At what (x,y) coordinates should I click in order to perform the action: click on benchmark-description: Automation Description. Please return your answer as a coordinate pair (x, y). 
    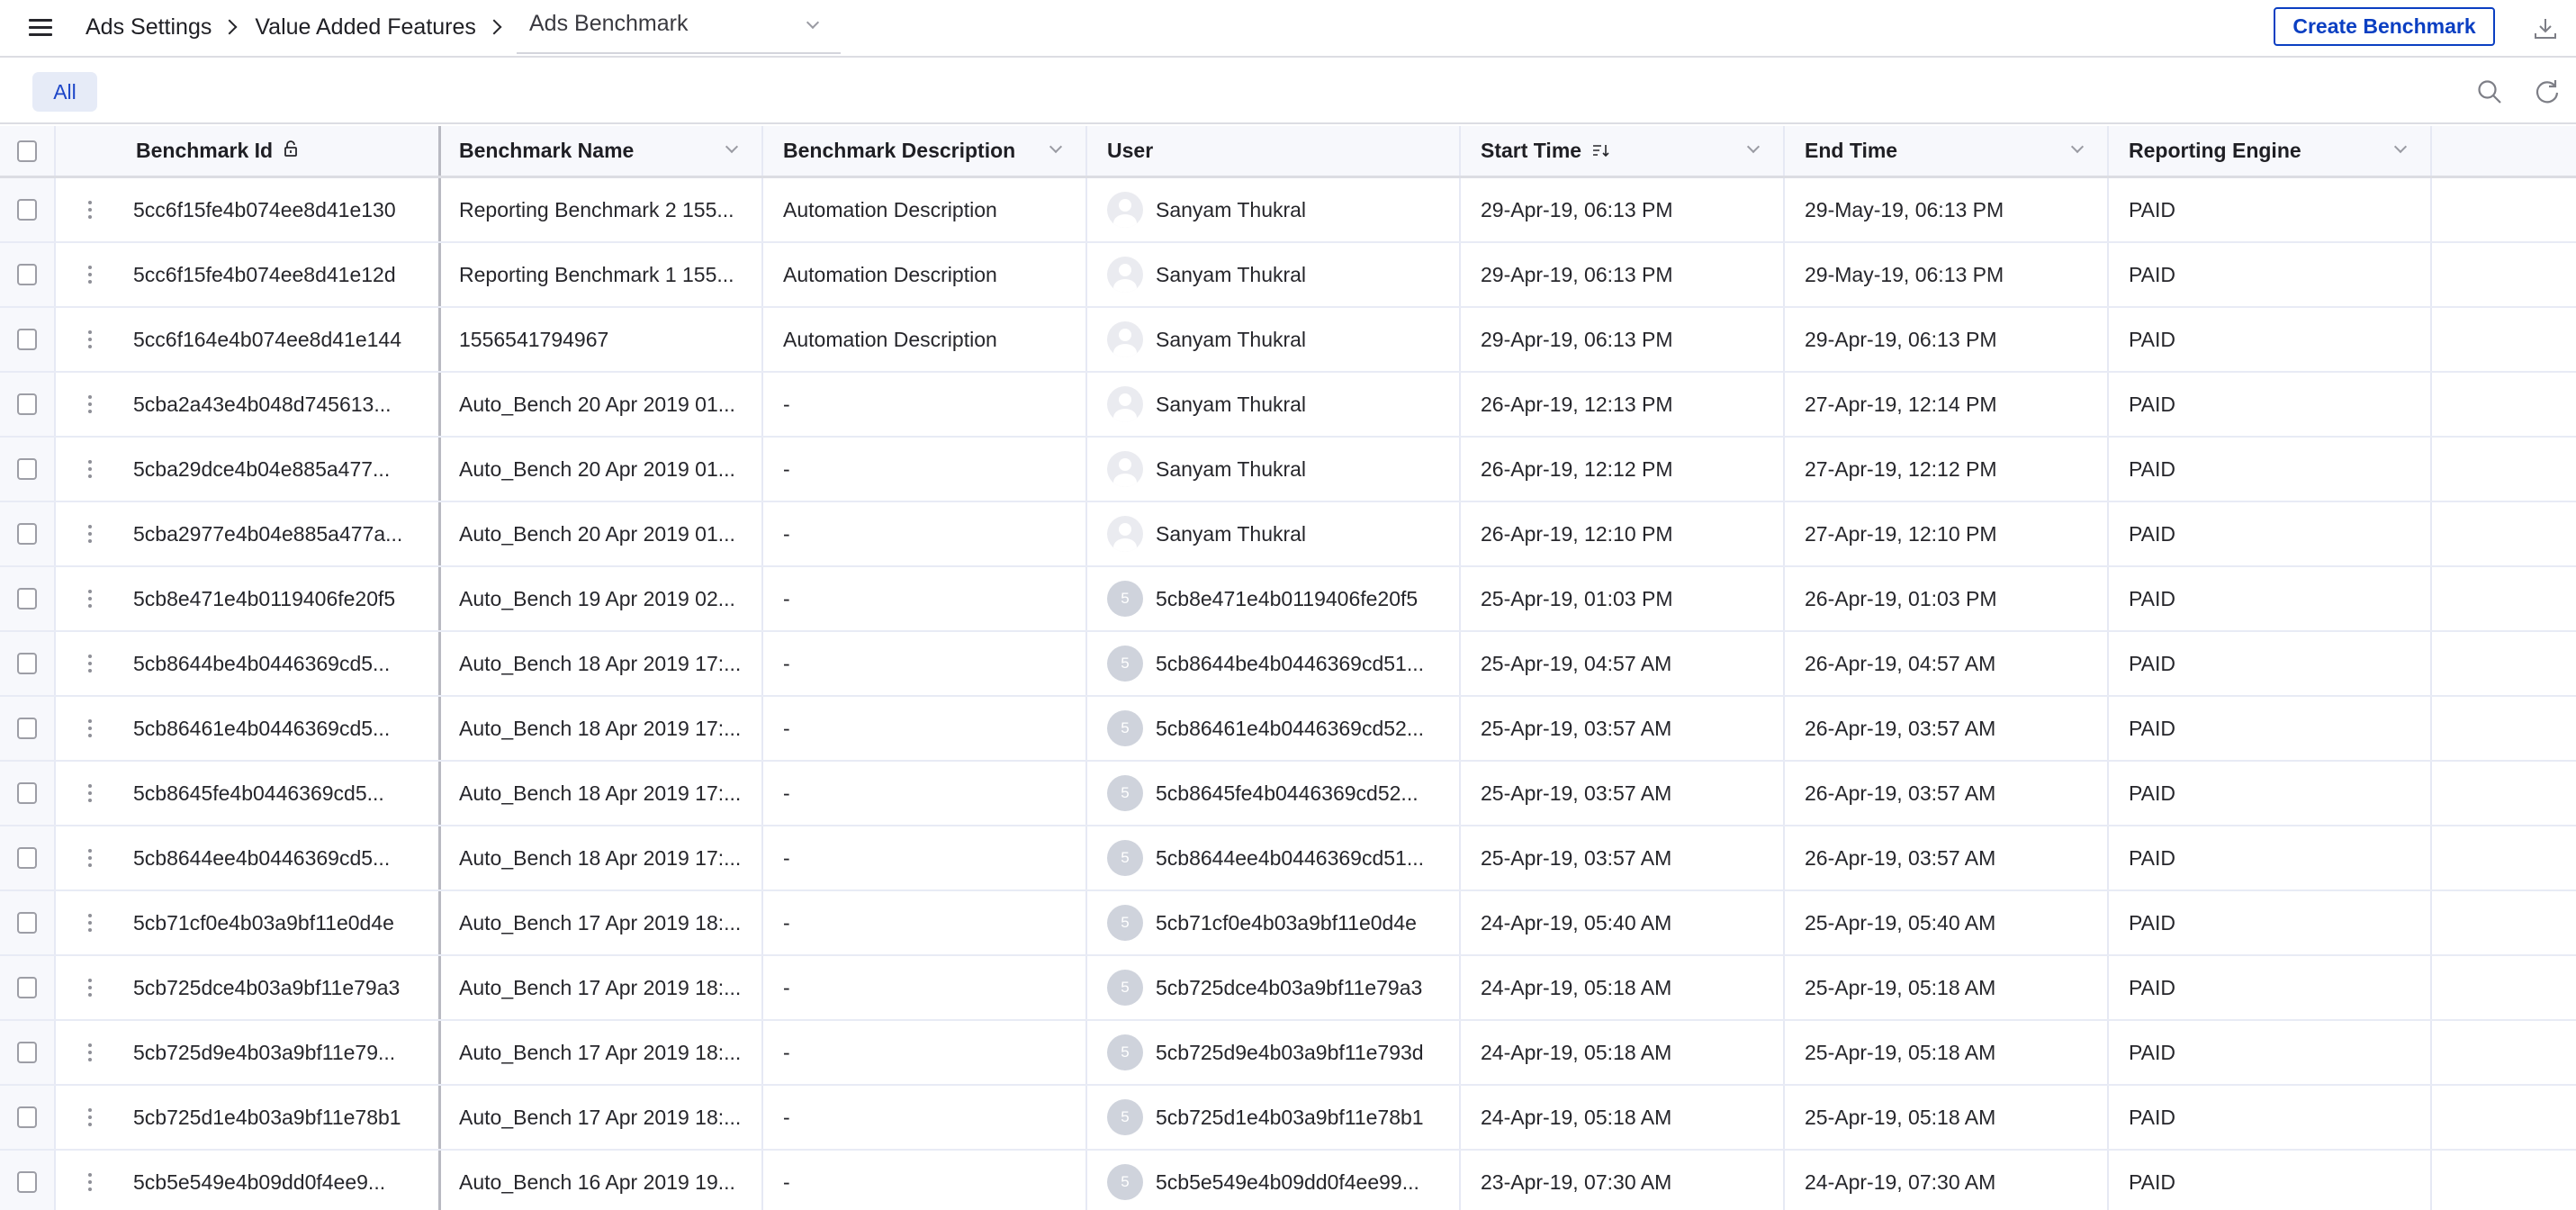
    Looking at the image, I should click on (890, 209).